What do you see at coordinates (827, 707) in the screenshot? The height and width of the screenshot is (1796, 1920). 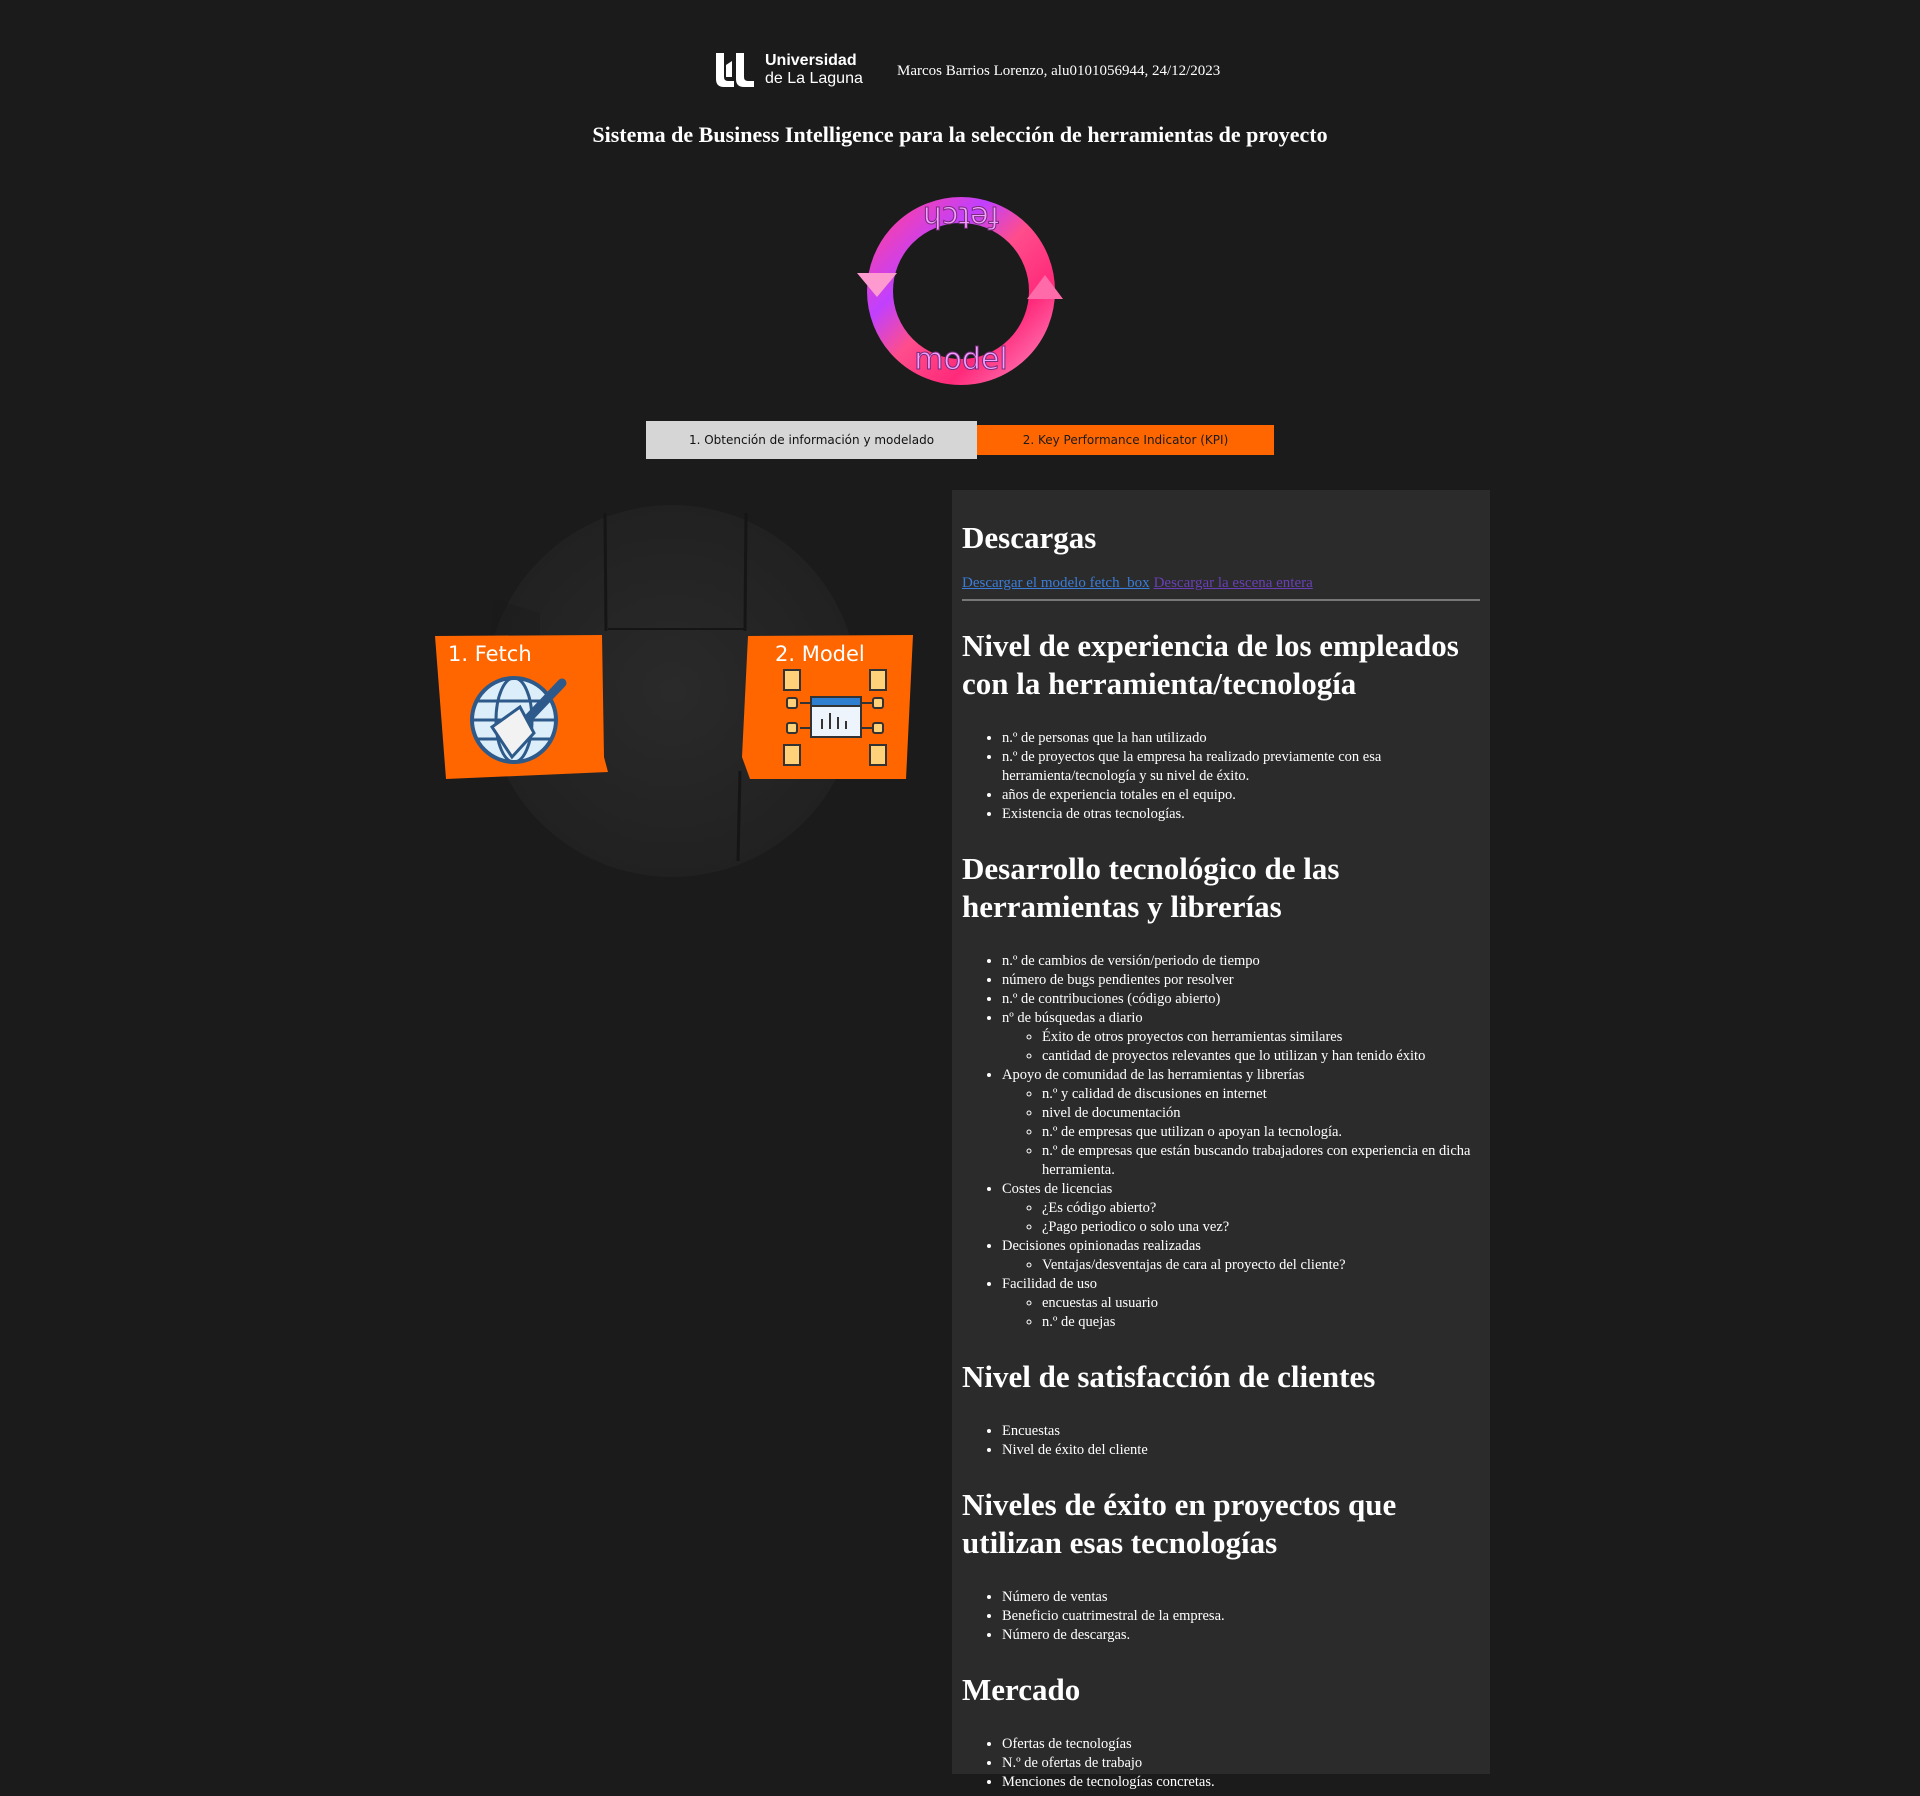 I see `model-card: 2. Model` at bounding box center [827, 707].